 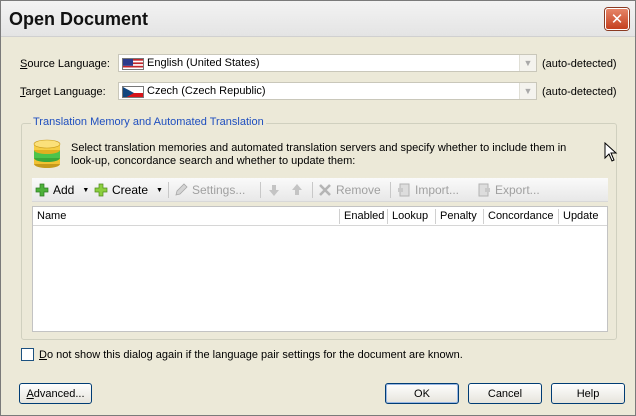 I want to click on create-label: Create, so click(x=130, y=190).